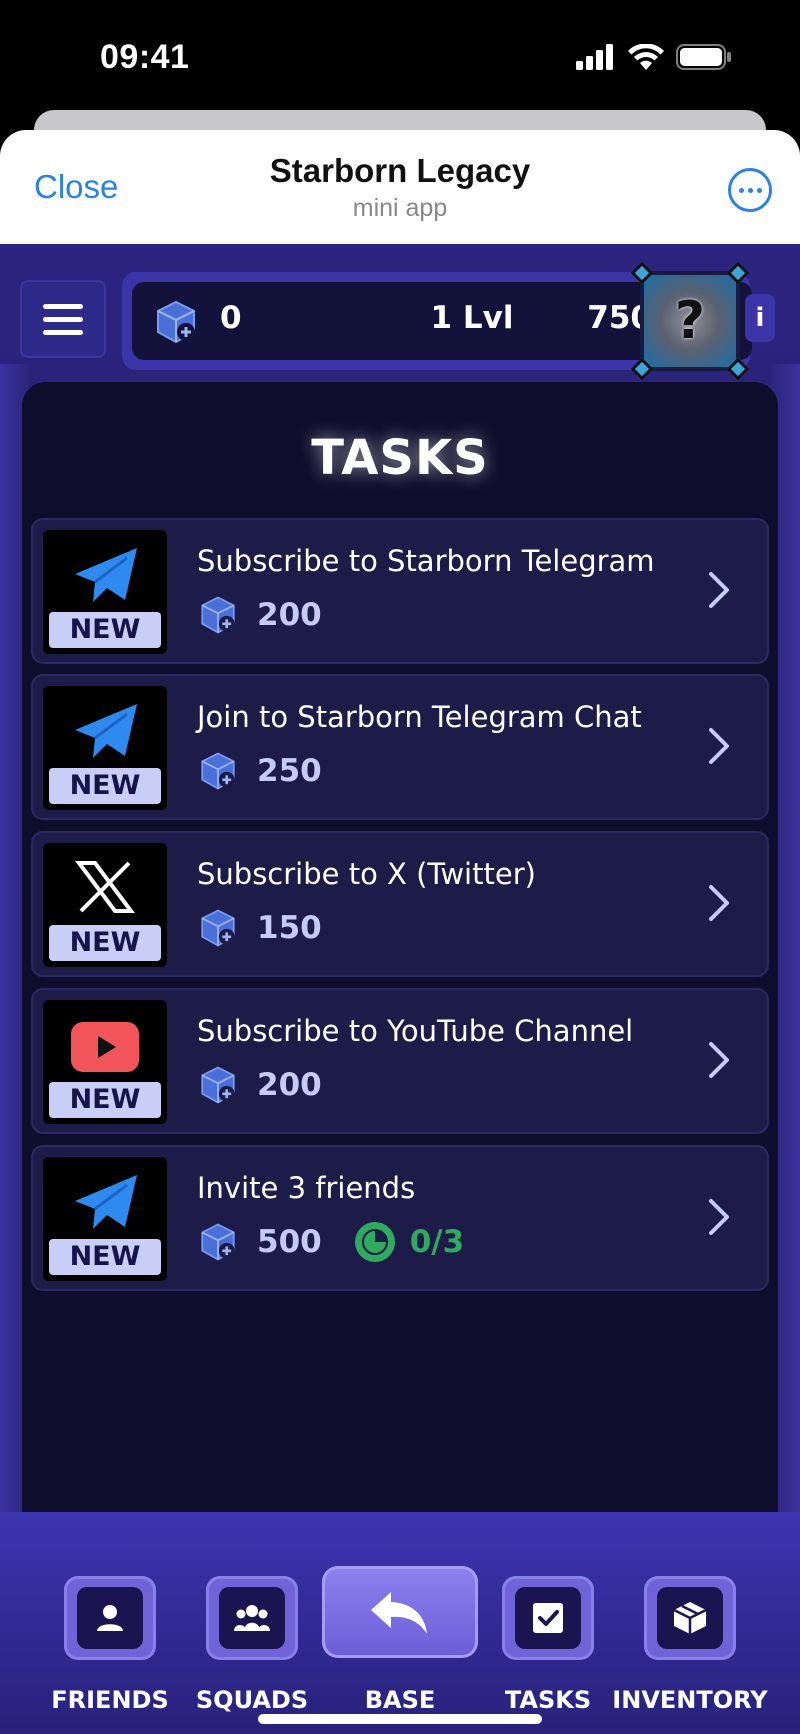  What do you see at coordinates (110, 1700) in the screenshot?
I see `nav-friends-label: FRIENDS` at bounding box center [110, 1700].